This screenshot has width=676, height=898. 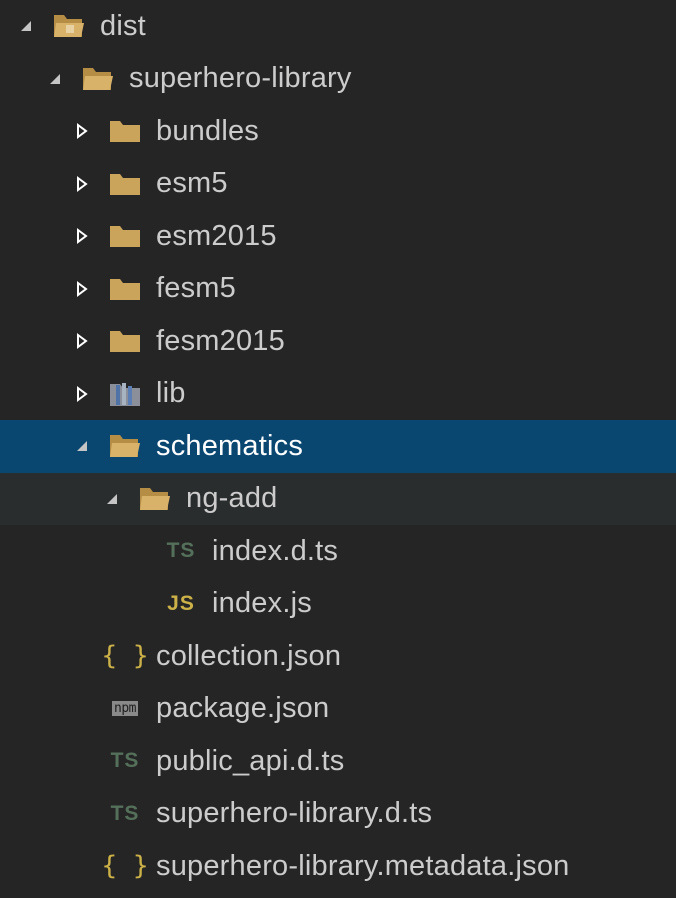 I want to click on tree-item-package-json: npm package.json, so click(x=338, y=709).